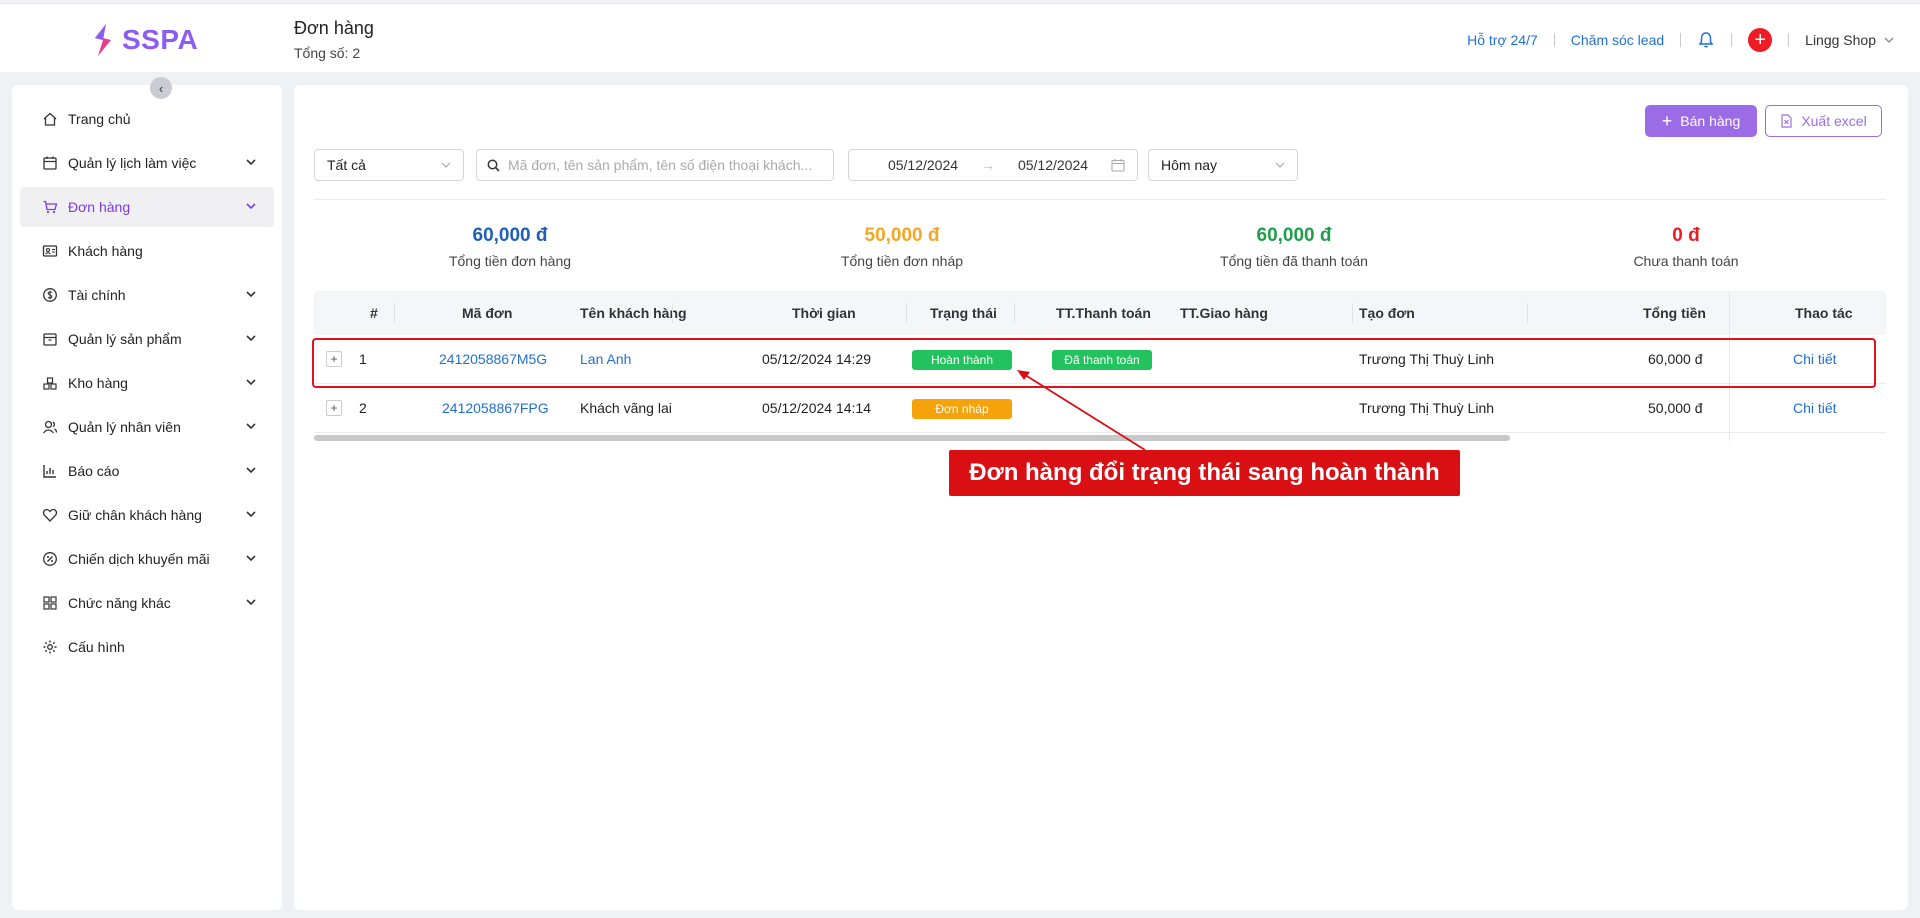 The width and height of the screenshot is (1920, 918). What do you see at coordinates (1667, 121) in the screenshot?
I see `plus-icon: +` at bounding box center [1667, 121].